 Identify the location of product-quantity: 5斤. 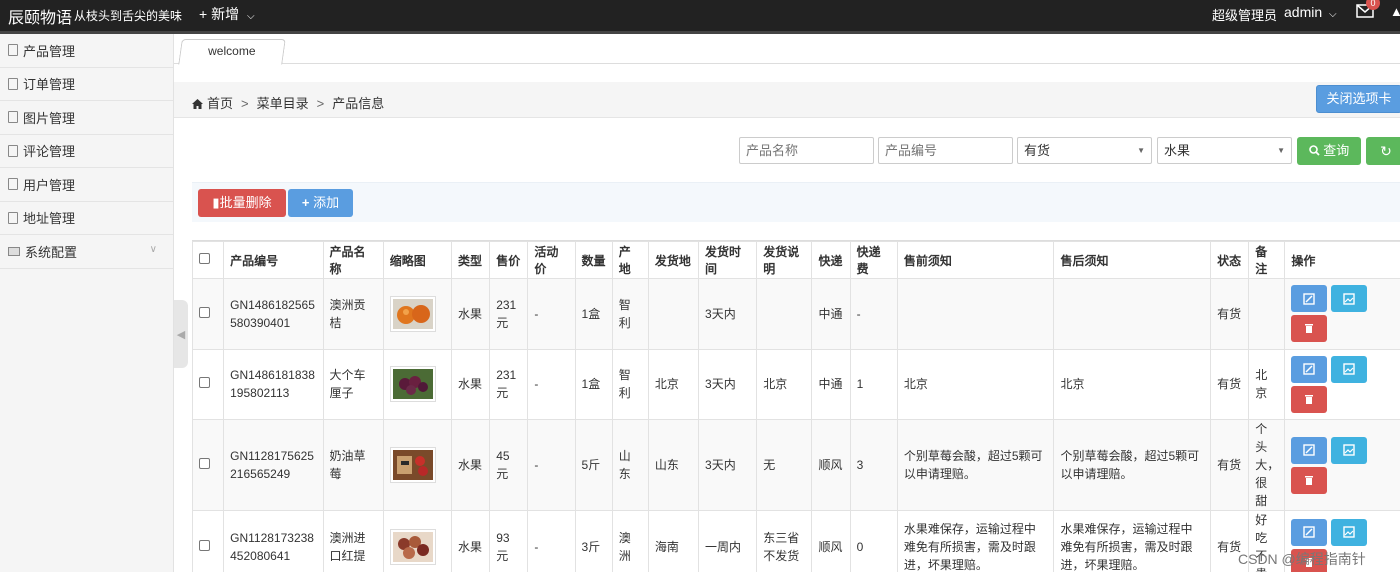
(593, 465).